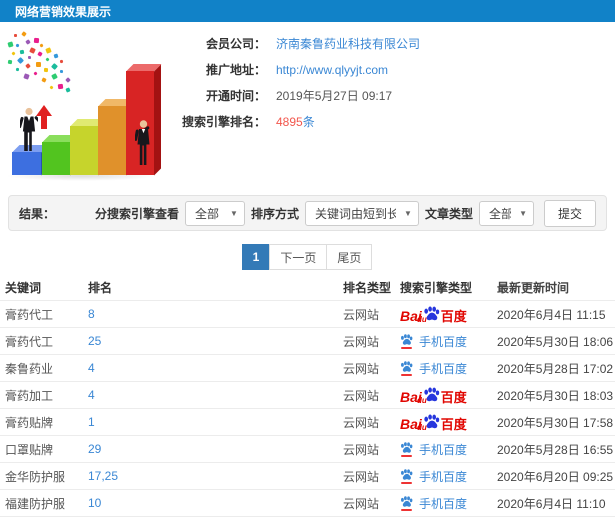 The image size is (615, 520). What do you see at coordinates (223, 122) in the screenshot?
I see `rank-count-label: 搜索引擎排名：` at bounding box center [223, 122].